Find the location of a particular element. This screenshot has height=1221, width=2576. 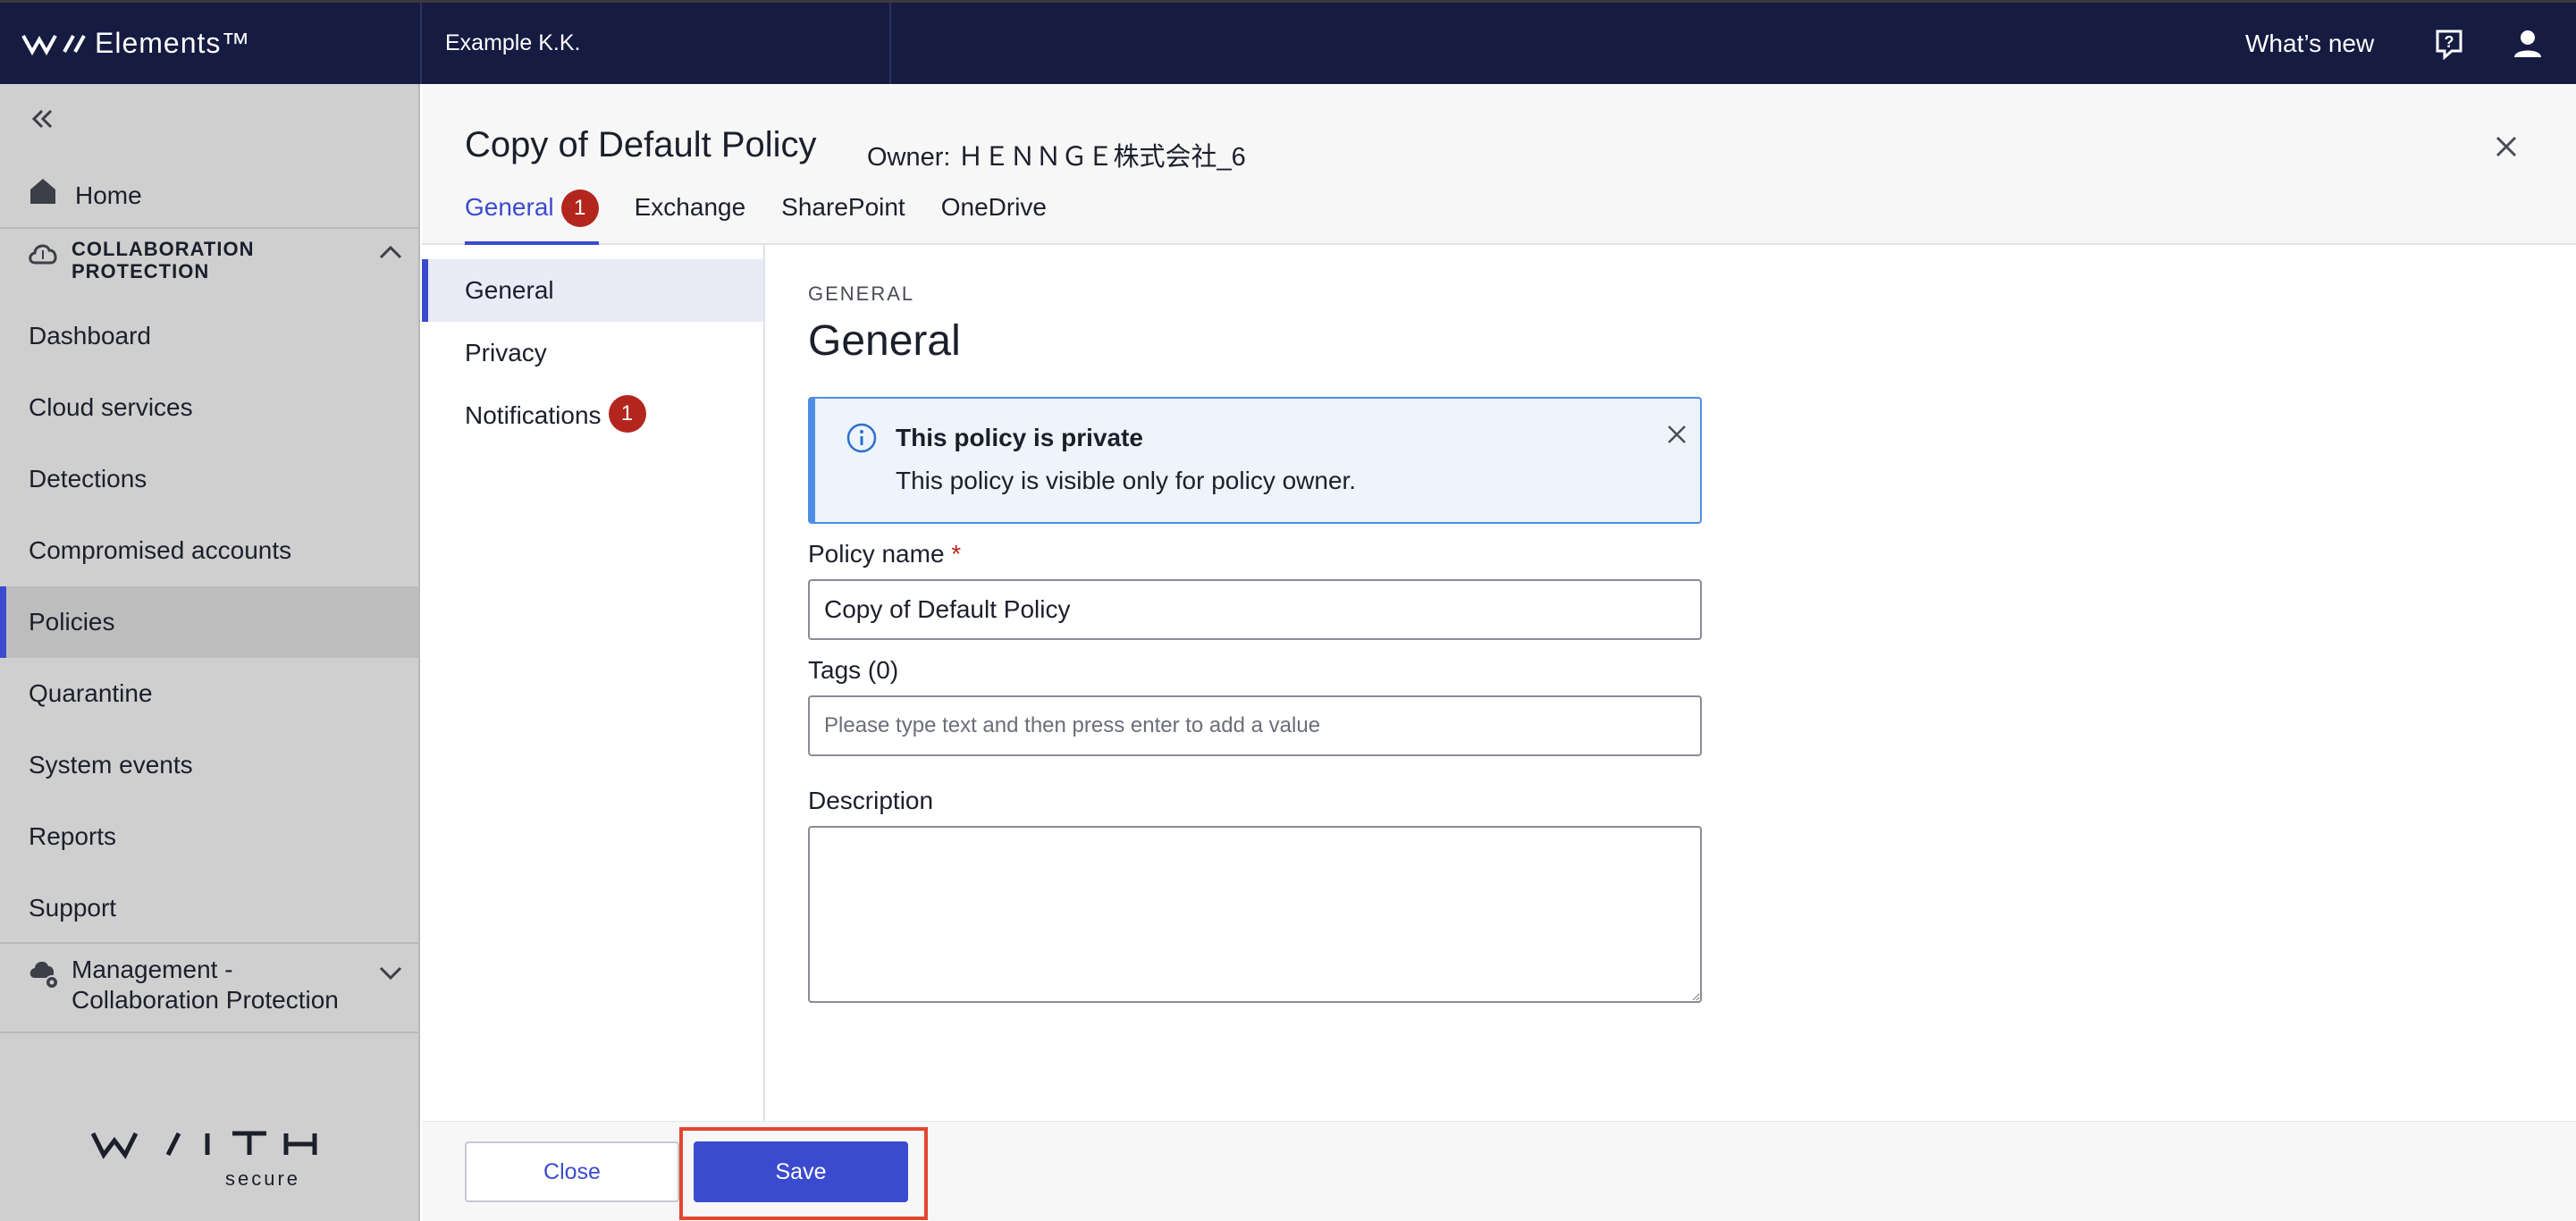

collaboration-protection-section: COLLABORATION PROTECTION is located at coordinates (209, 262).